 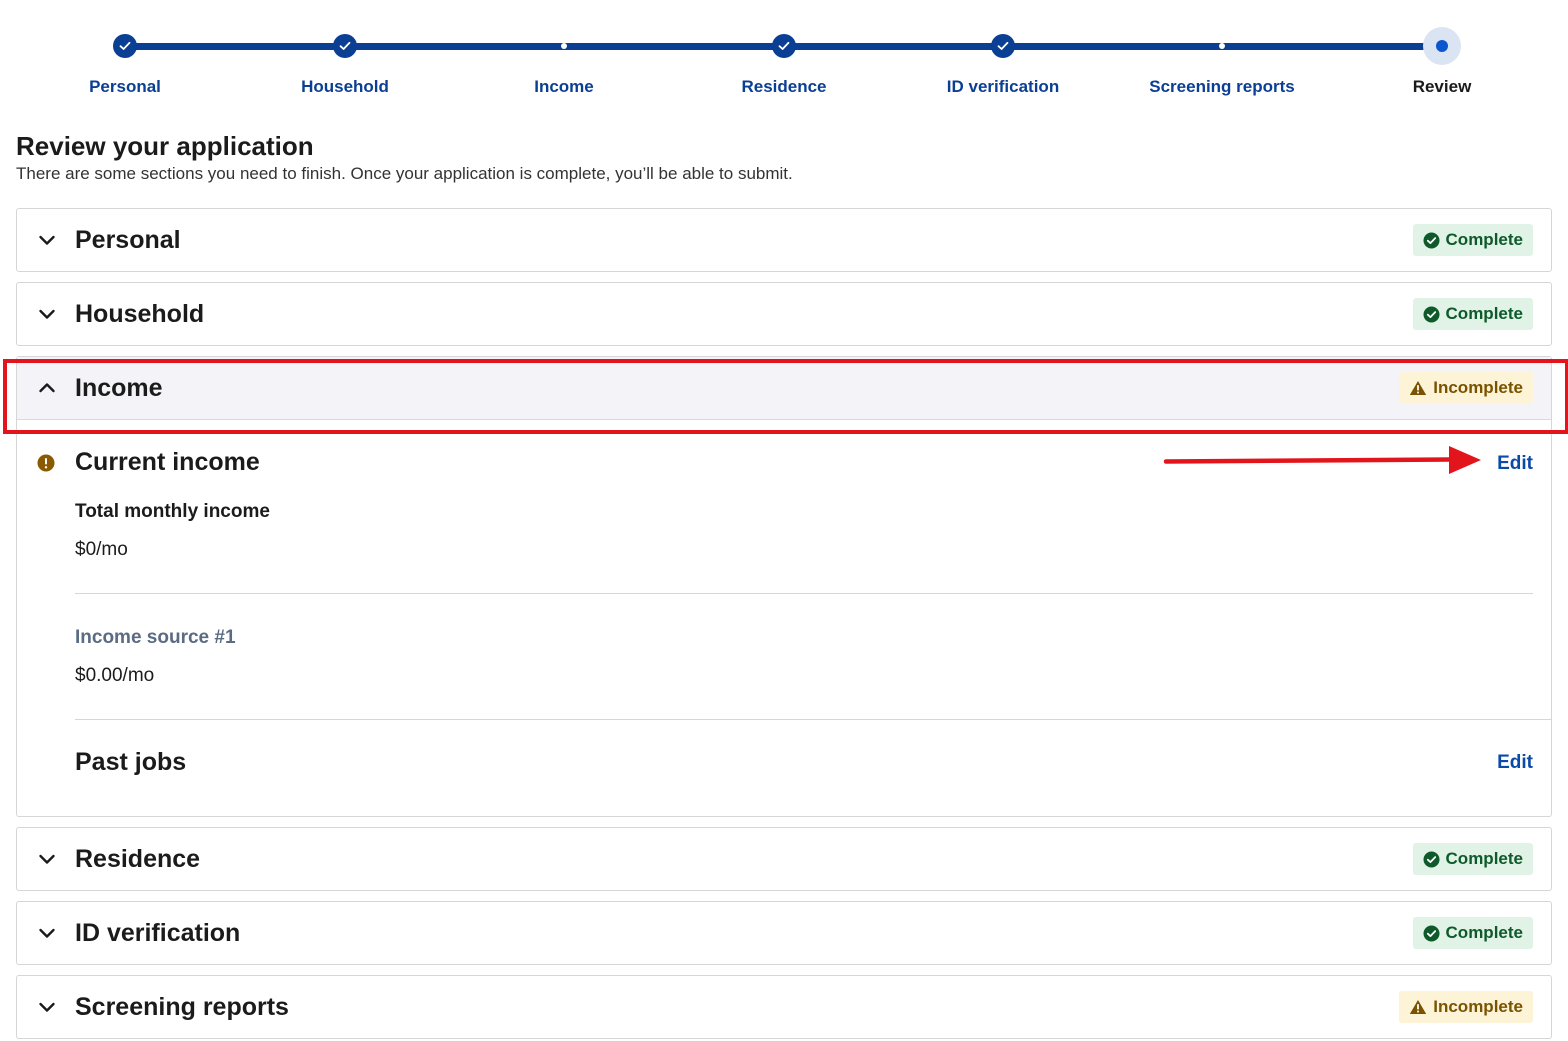 I want to click on current-step-icon, so click(x=1442, y=46).